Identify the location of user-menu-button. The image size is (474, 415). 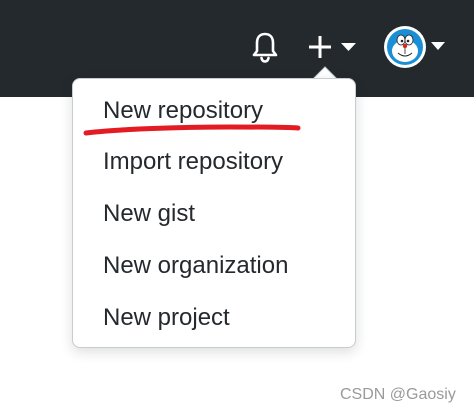
(417, 47).